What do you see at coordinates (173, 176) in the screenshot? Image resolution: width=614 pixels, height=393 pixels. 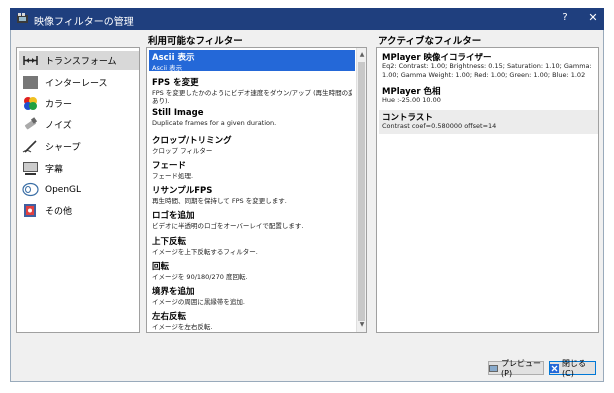 I see `filter-desc: フェード処理.` at bounding box center [173, 176].